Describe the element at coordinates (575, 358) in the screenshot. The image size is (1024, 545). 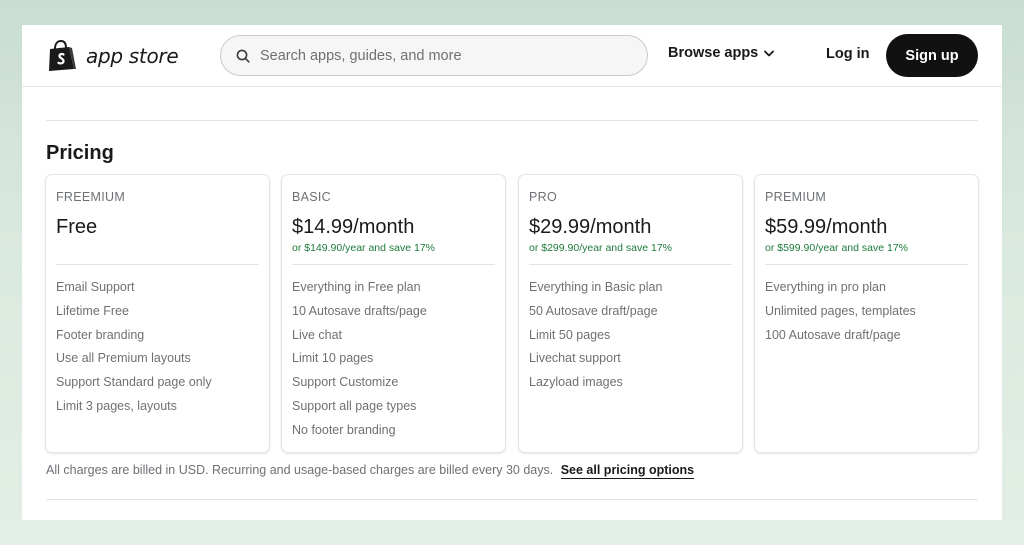
I see `plan-feature: Livechat support` at that location.